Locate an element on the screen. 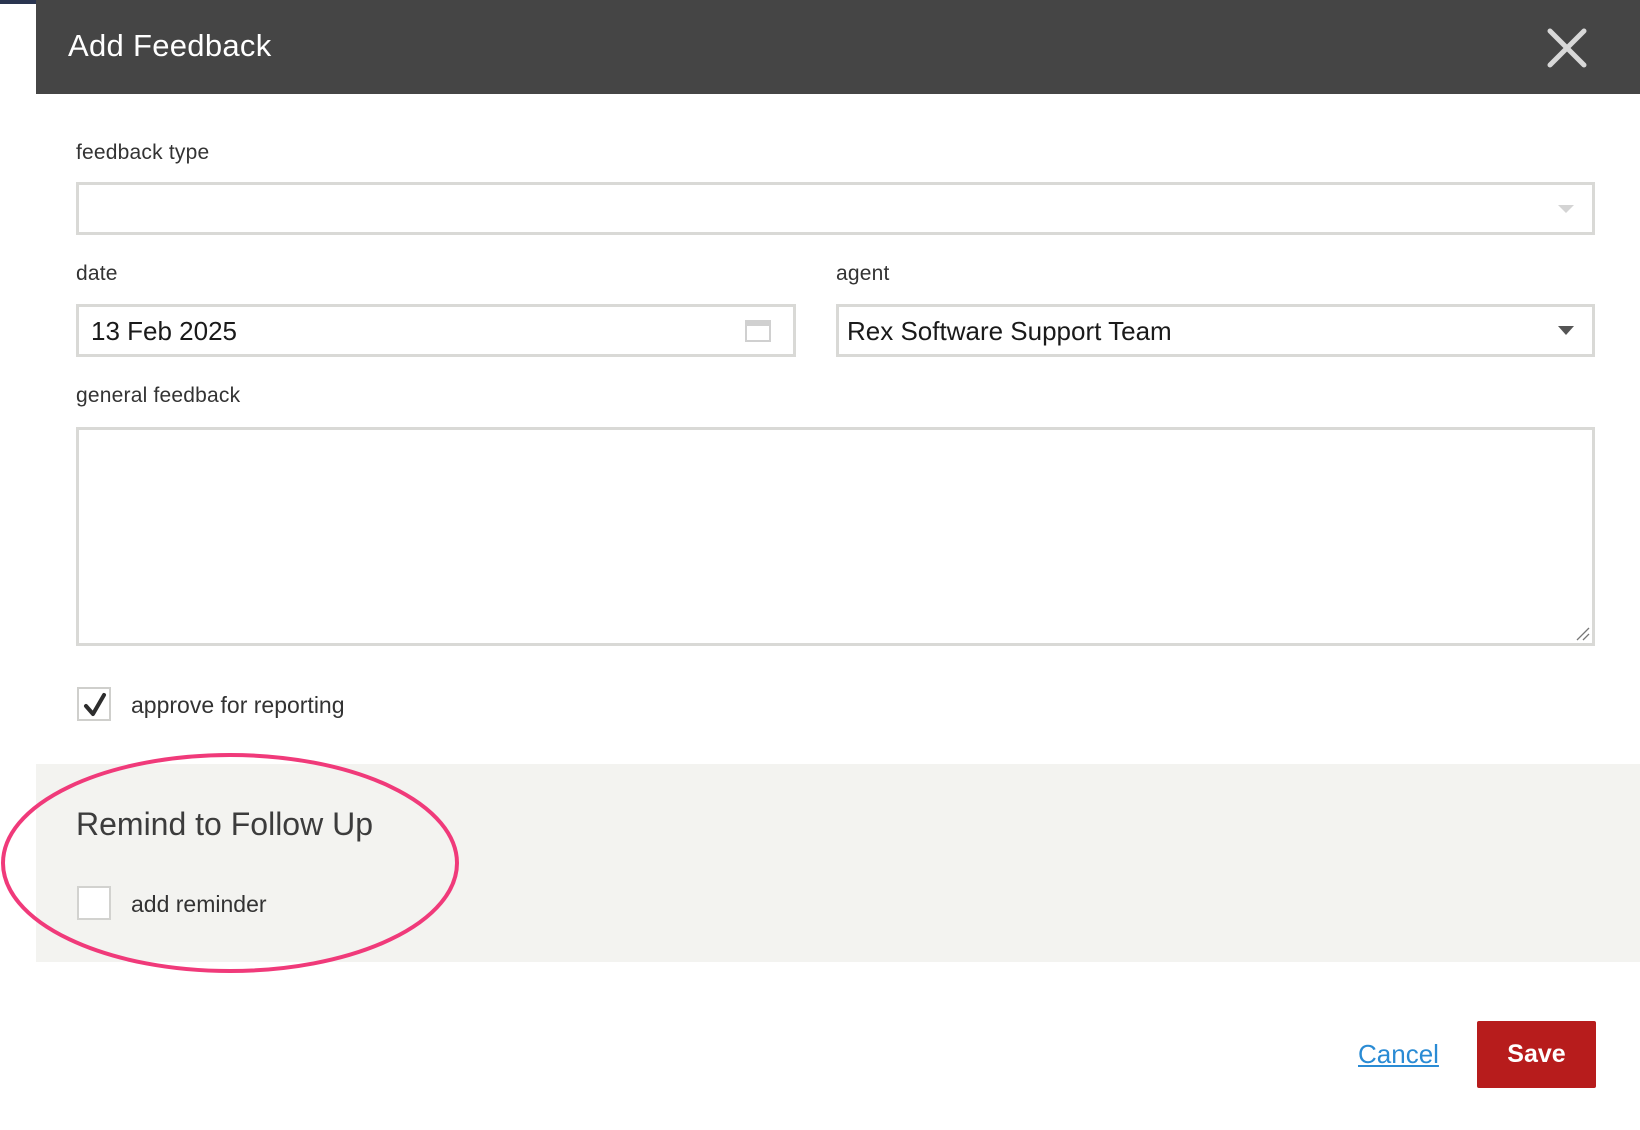 The width and height of the screenshot is (1640, 1130). calendar-icon is located at coordinates (758, 331).